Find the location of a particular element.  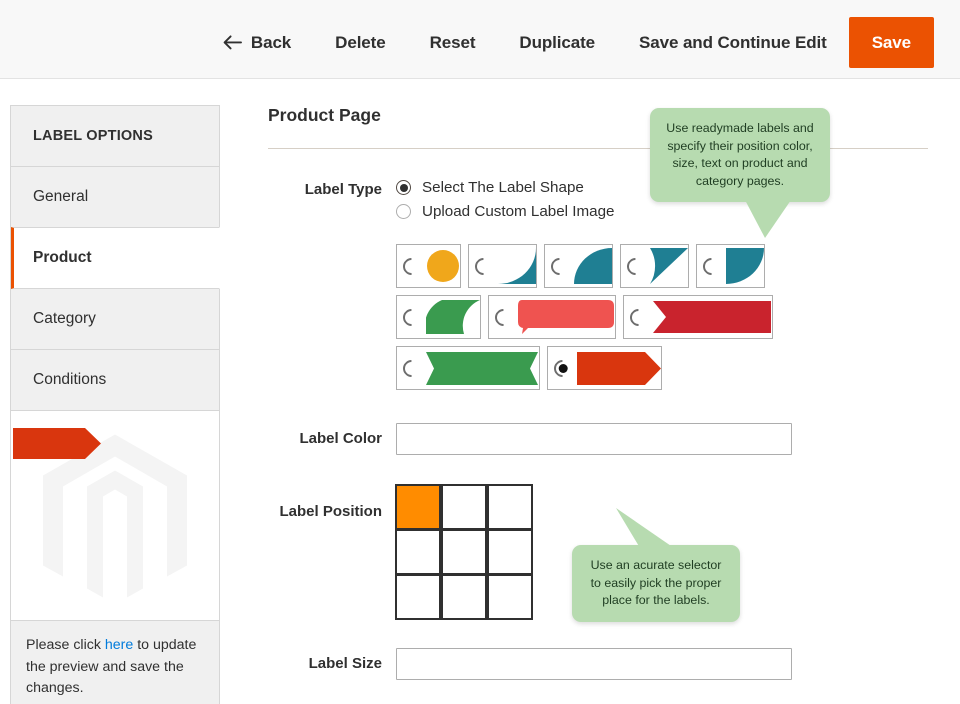

sidebar-item-product: Product is located at coordinates (115, 258).